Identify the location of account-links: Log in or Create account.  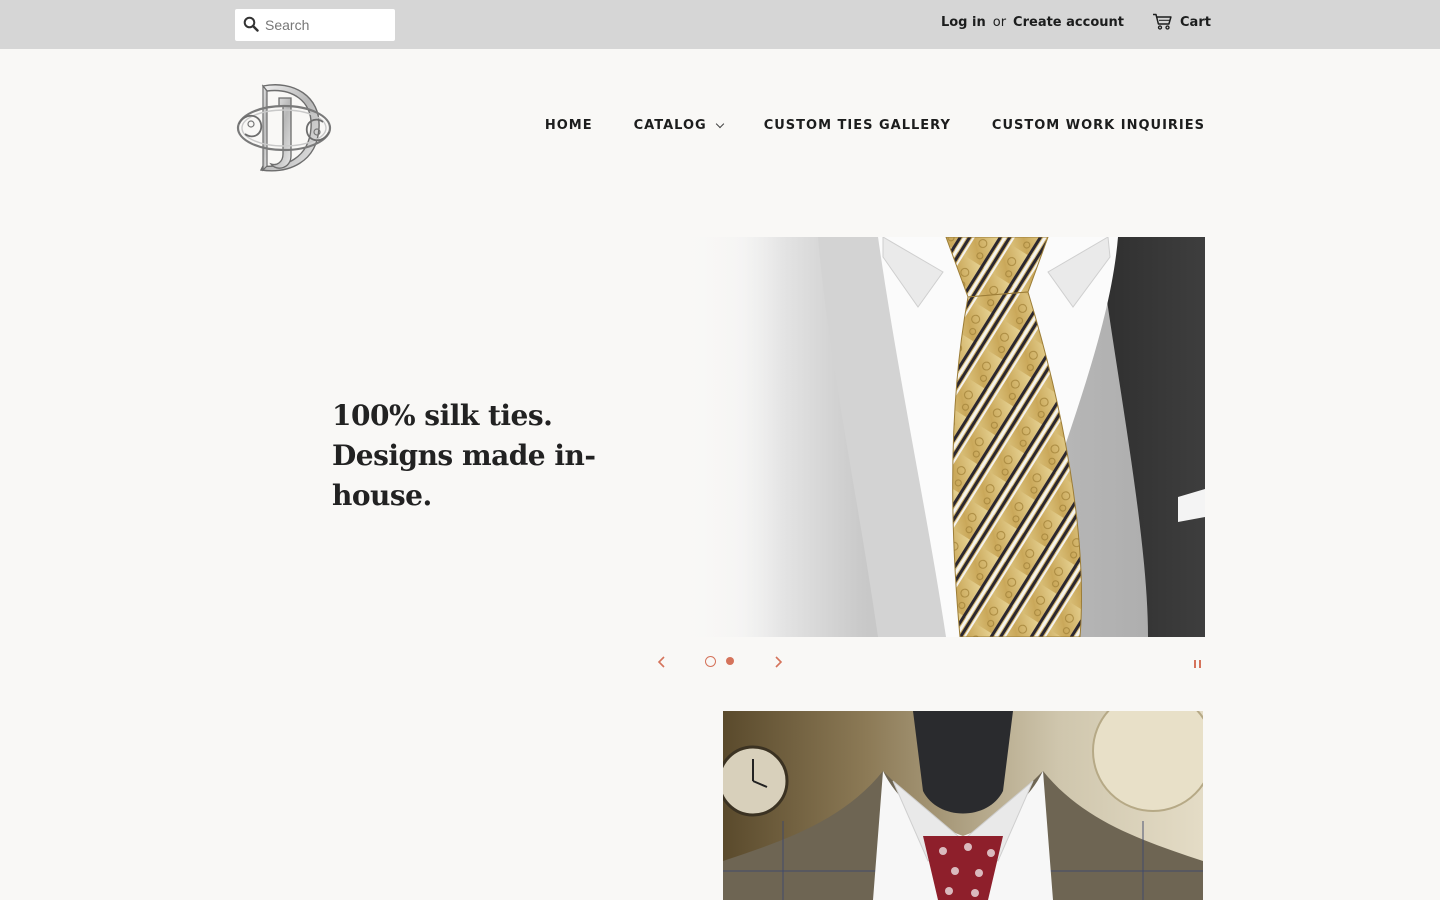
(1032, 22).